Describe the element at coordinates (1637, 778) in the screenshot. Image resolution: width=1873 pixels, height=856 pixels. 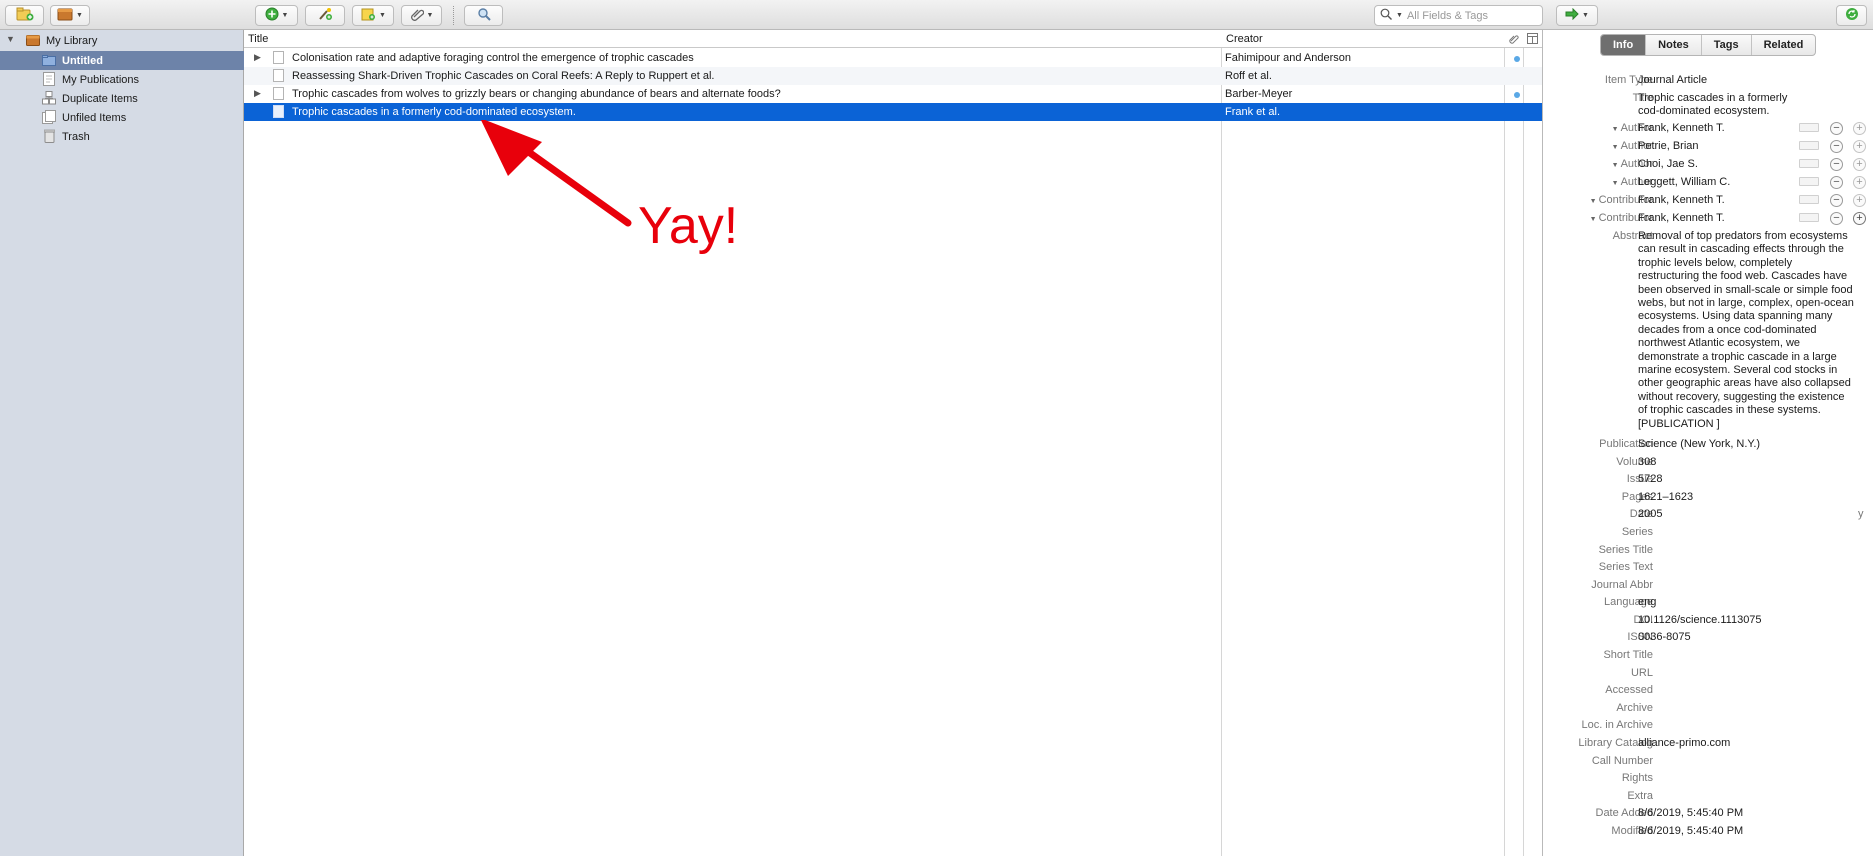
I see `field-label: Rights` at that location.